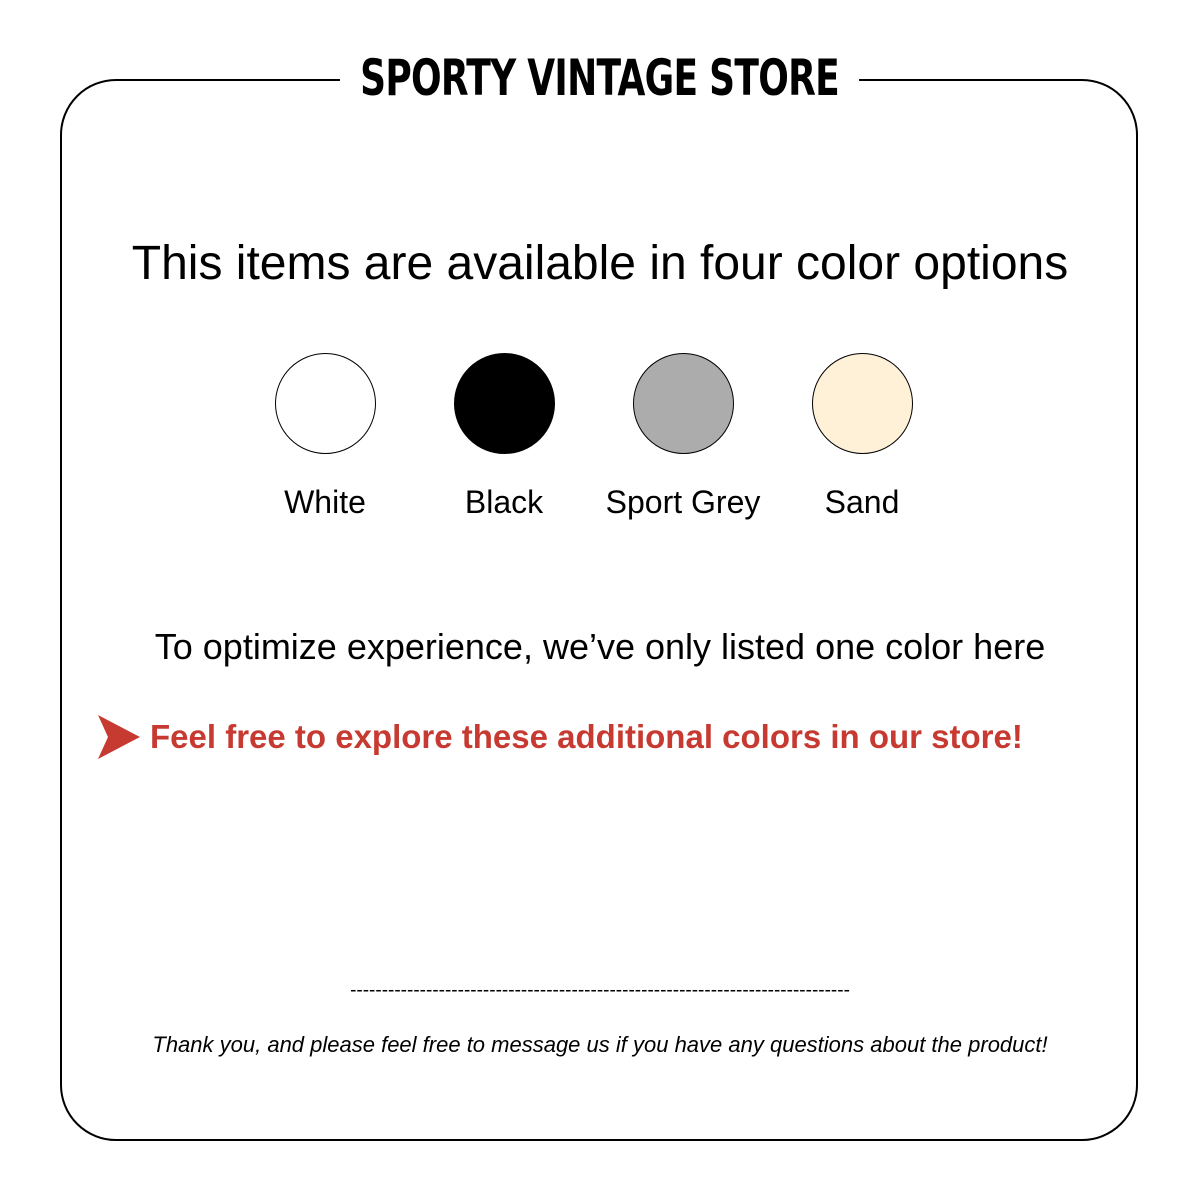  Describe the element at coordinates (683, 403) in the screenshot. I see `color-swatch-sport-grey` at that location.